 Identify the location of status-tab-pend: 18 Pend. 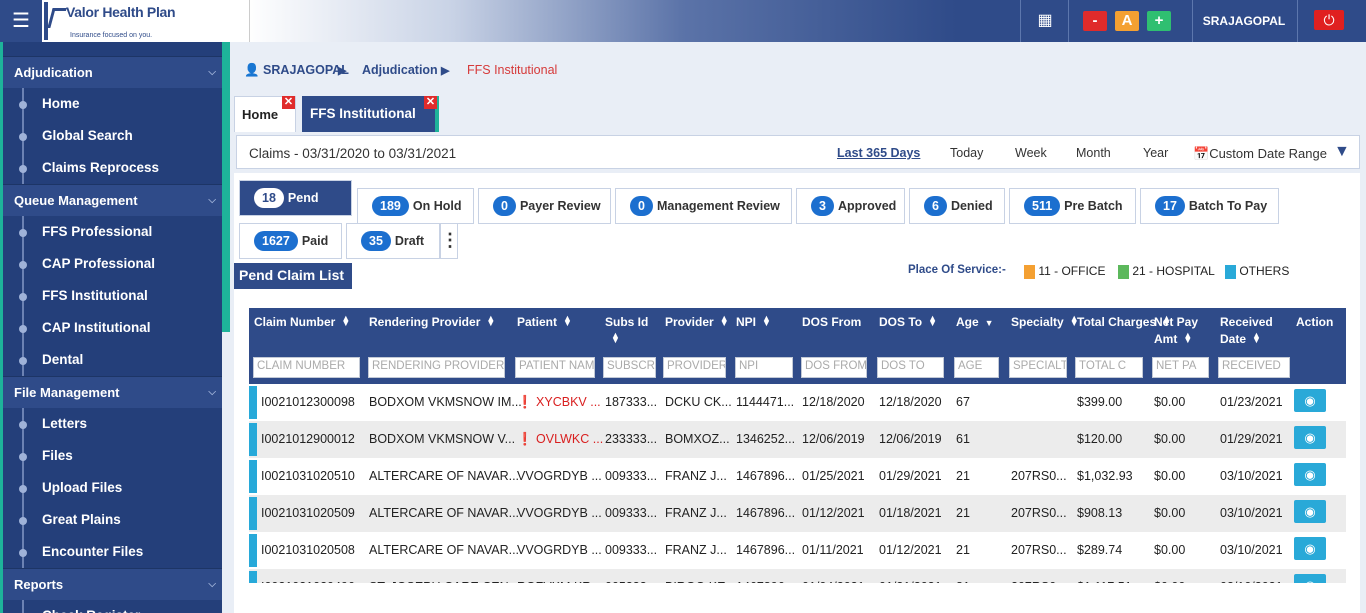
(295, 198).